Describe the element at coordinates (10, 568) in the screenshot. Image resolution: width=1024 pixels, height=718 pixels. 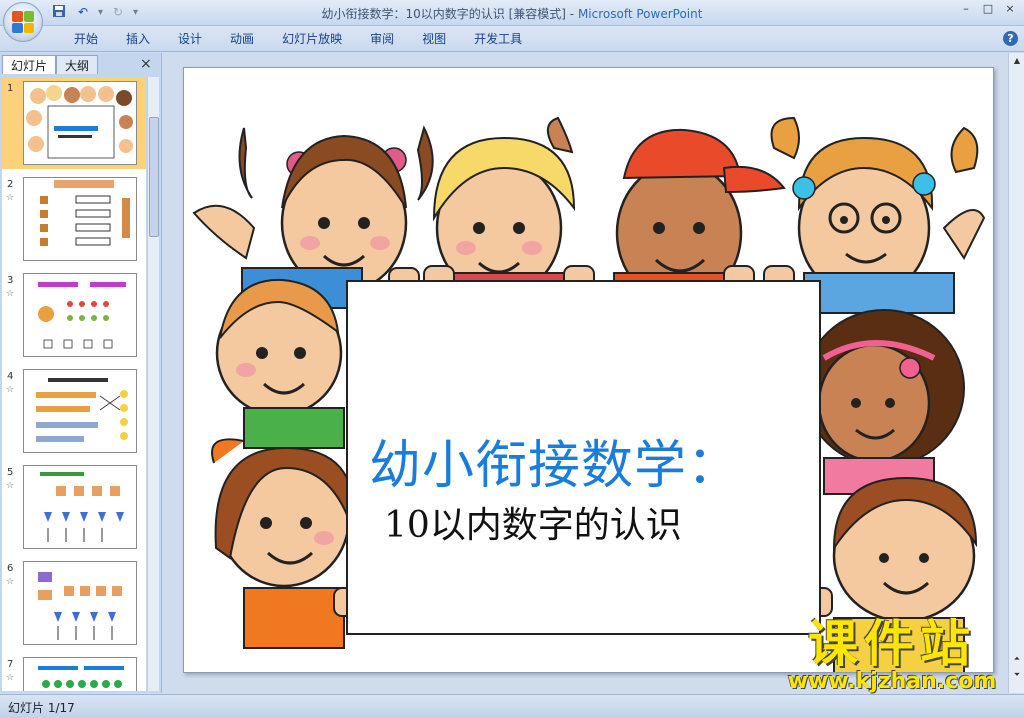
I see `slide-number: 6` at that location.